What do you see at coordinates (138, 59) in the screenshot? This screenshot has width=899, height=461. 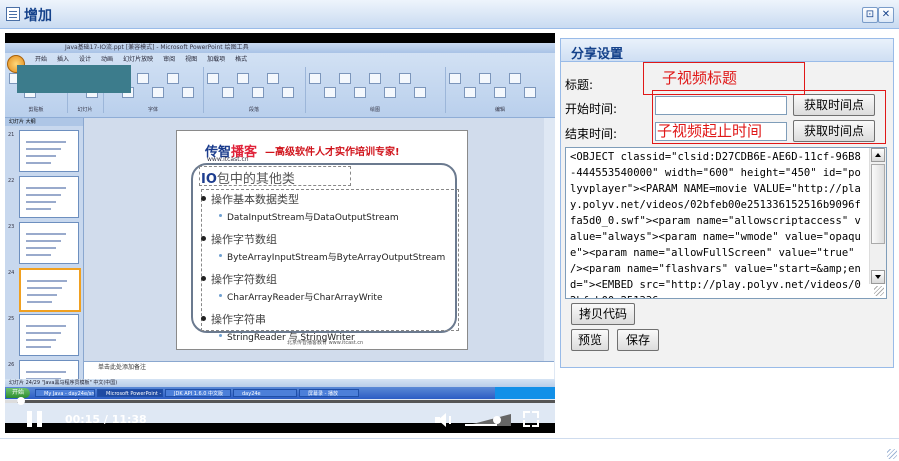 I see `ppt-tab: 幻灯片放映` at bounding box center [138, 59].